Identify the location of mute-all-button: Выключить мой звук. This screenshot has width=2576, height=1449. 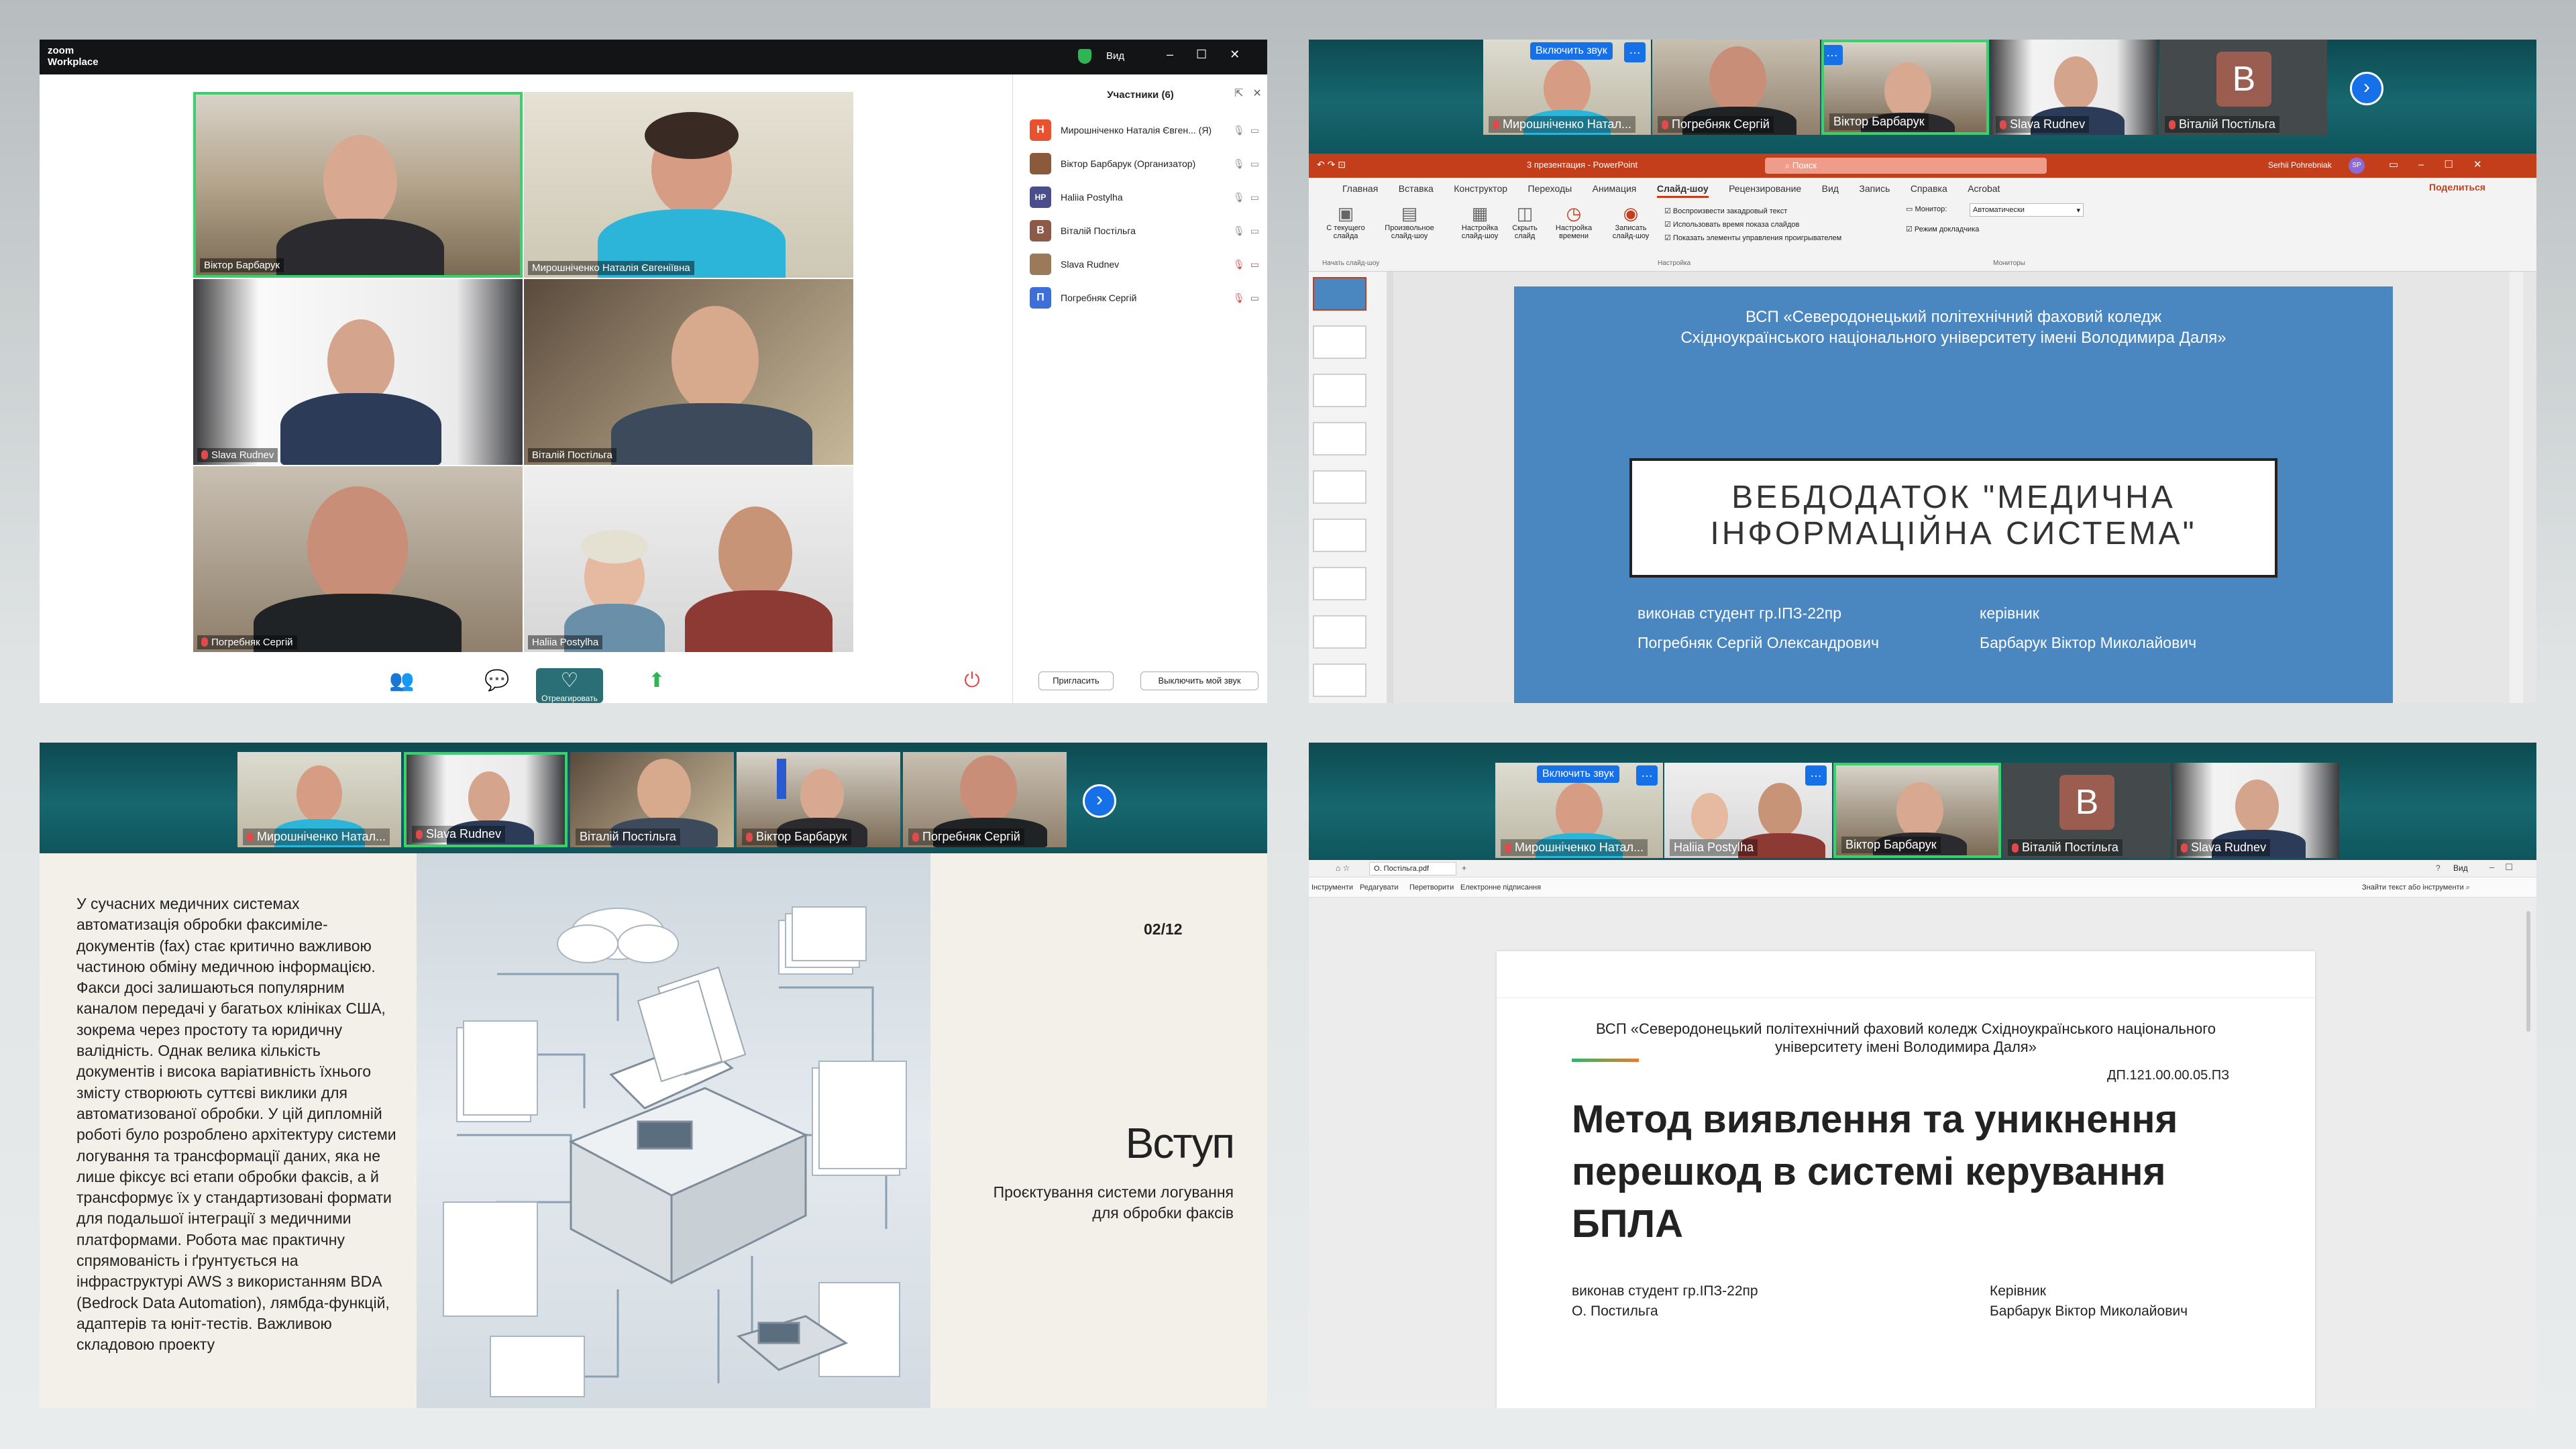
(1199, 681).